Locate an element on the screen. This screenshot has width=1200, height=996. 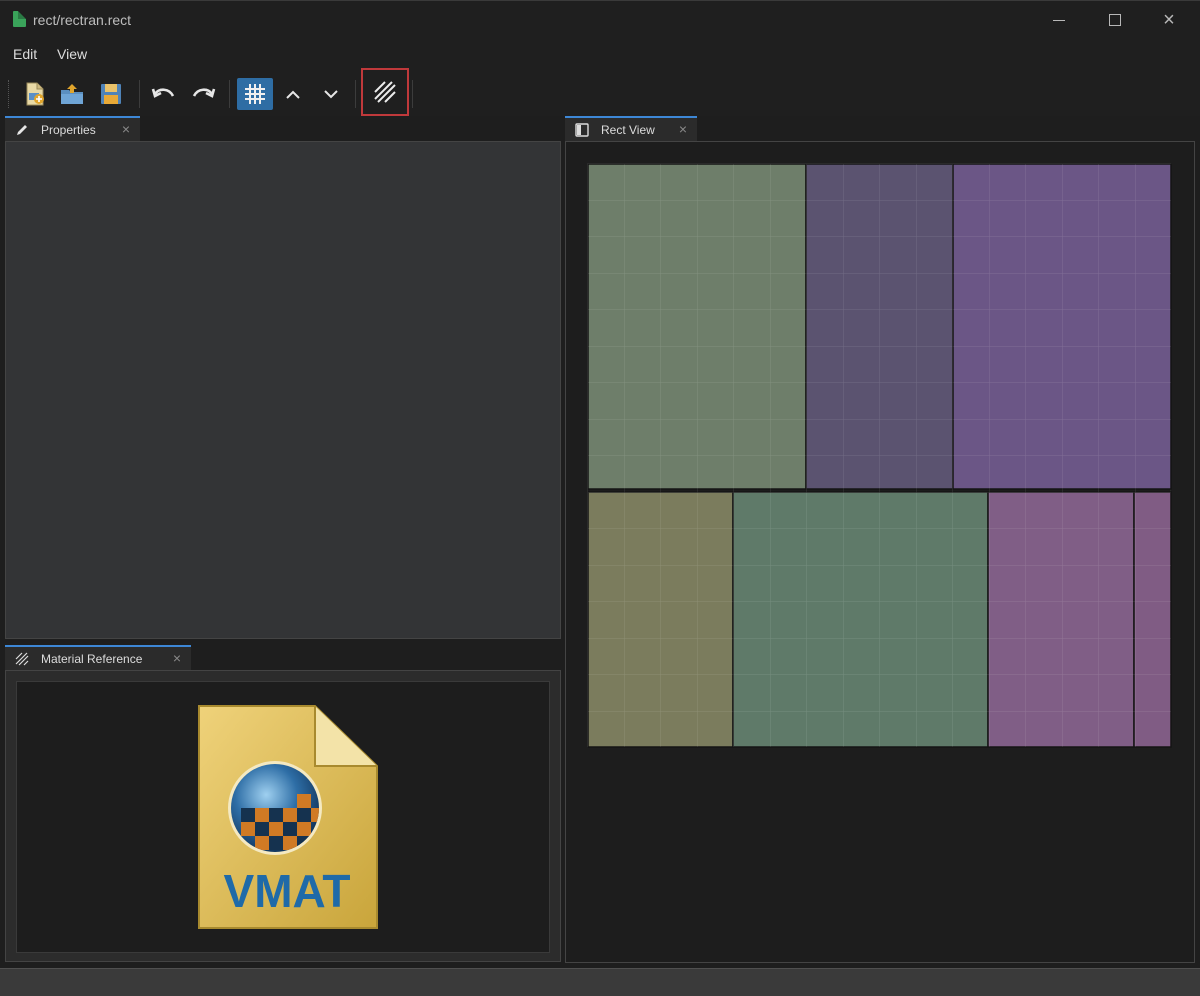
save-icon is located at coordinates (111, 94).